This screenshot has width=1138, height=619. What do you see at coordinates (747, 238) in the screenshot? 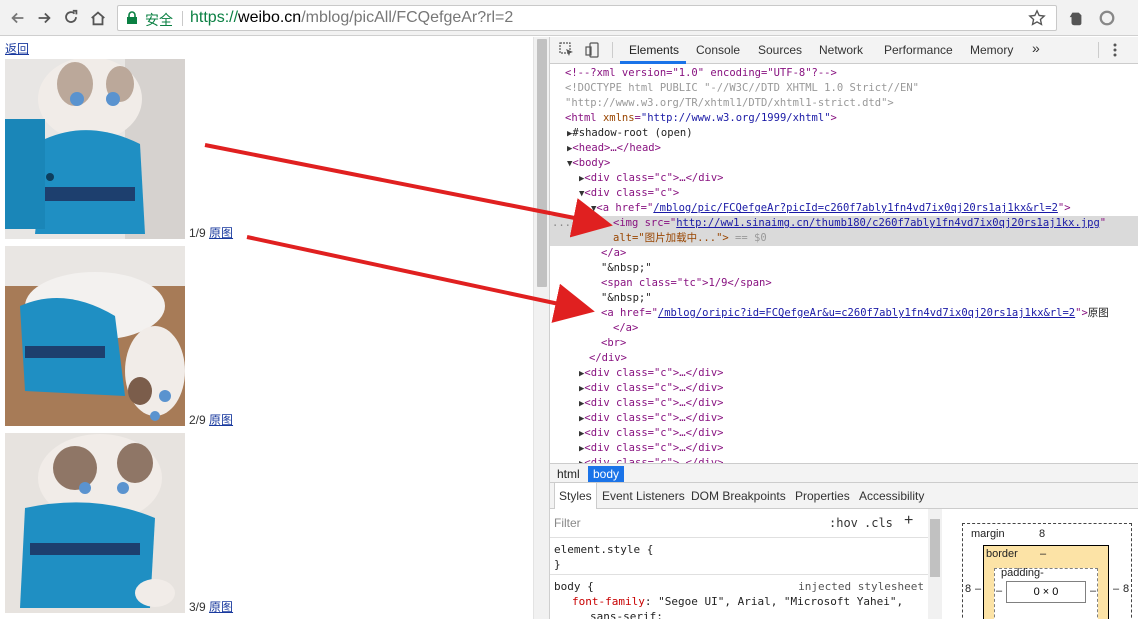
I see `console-ref: == $0` at bounding box center [747, 238].